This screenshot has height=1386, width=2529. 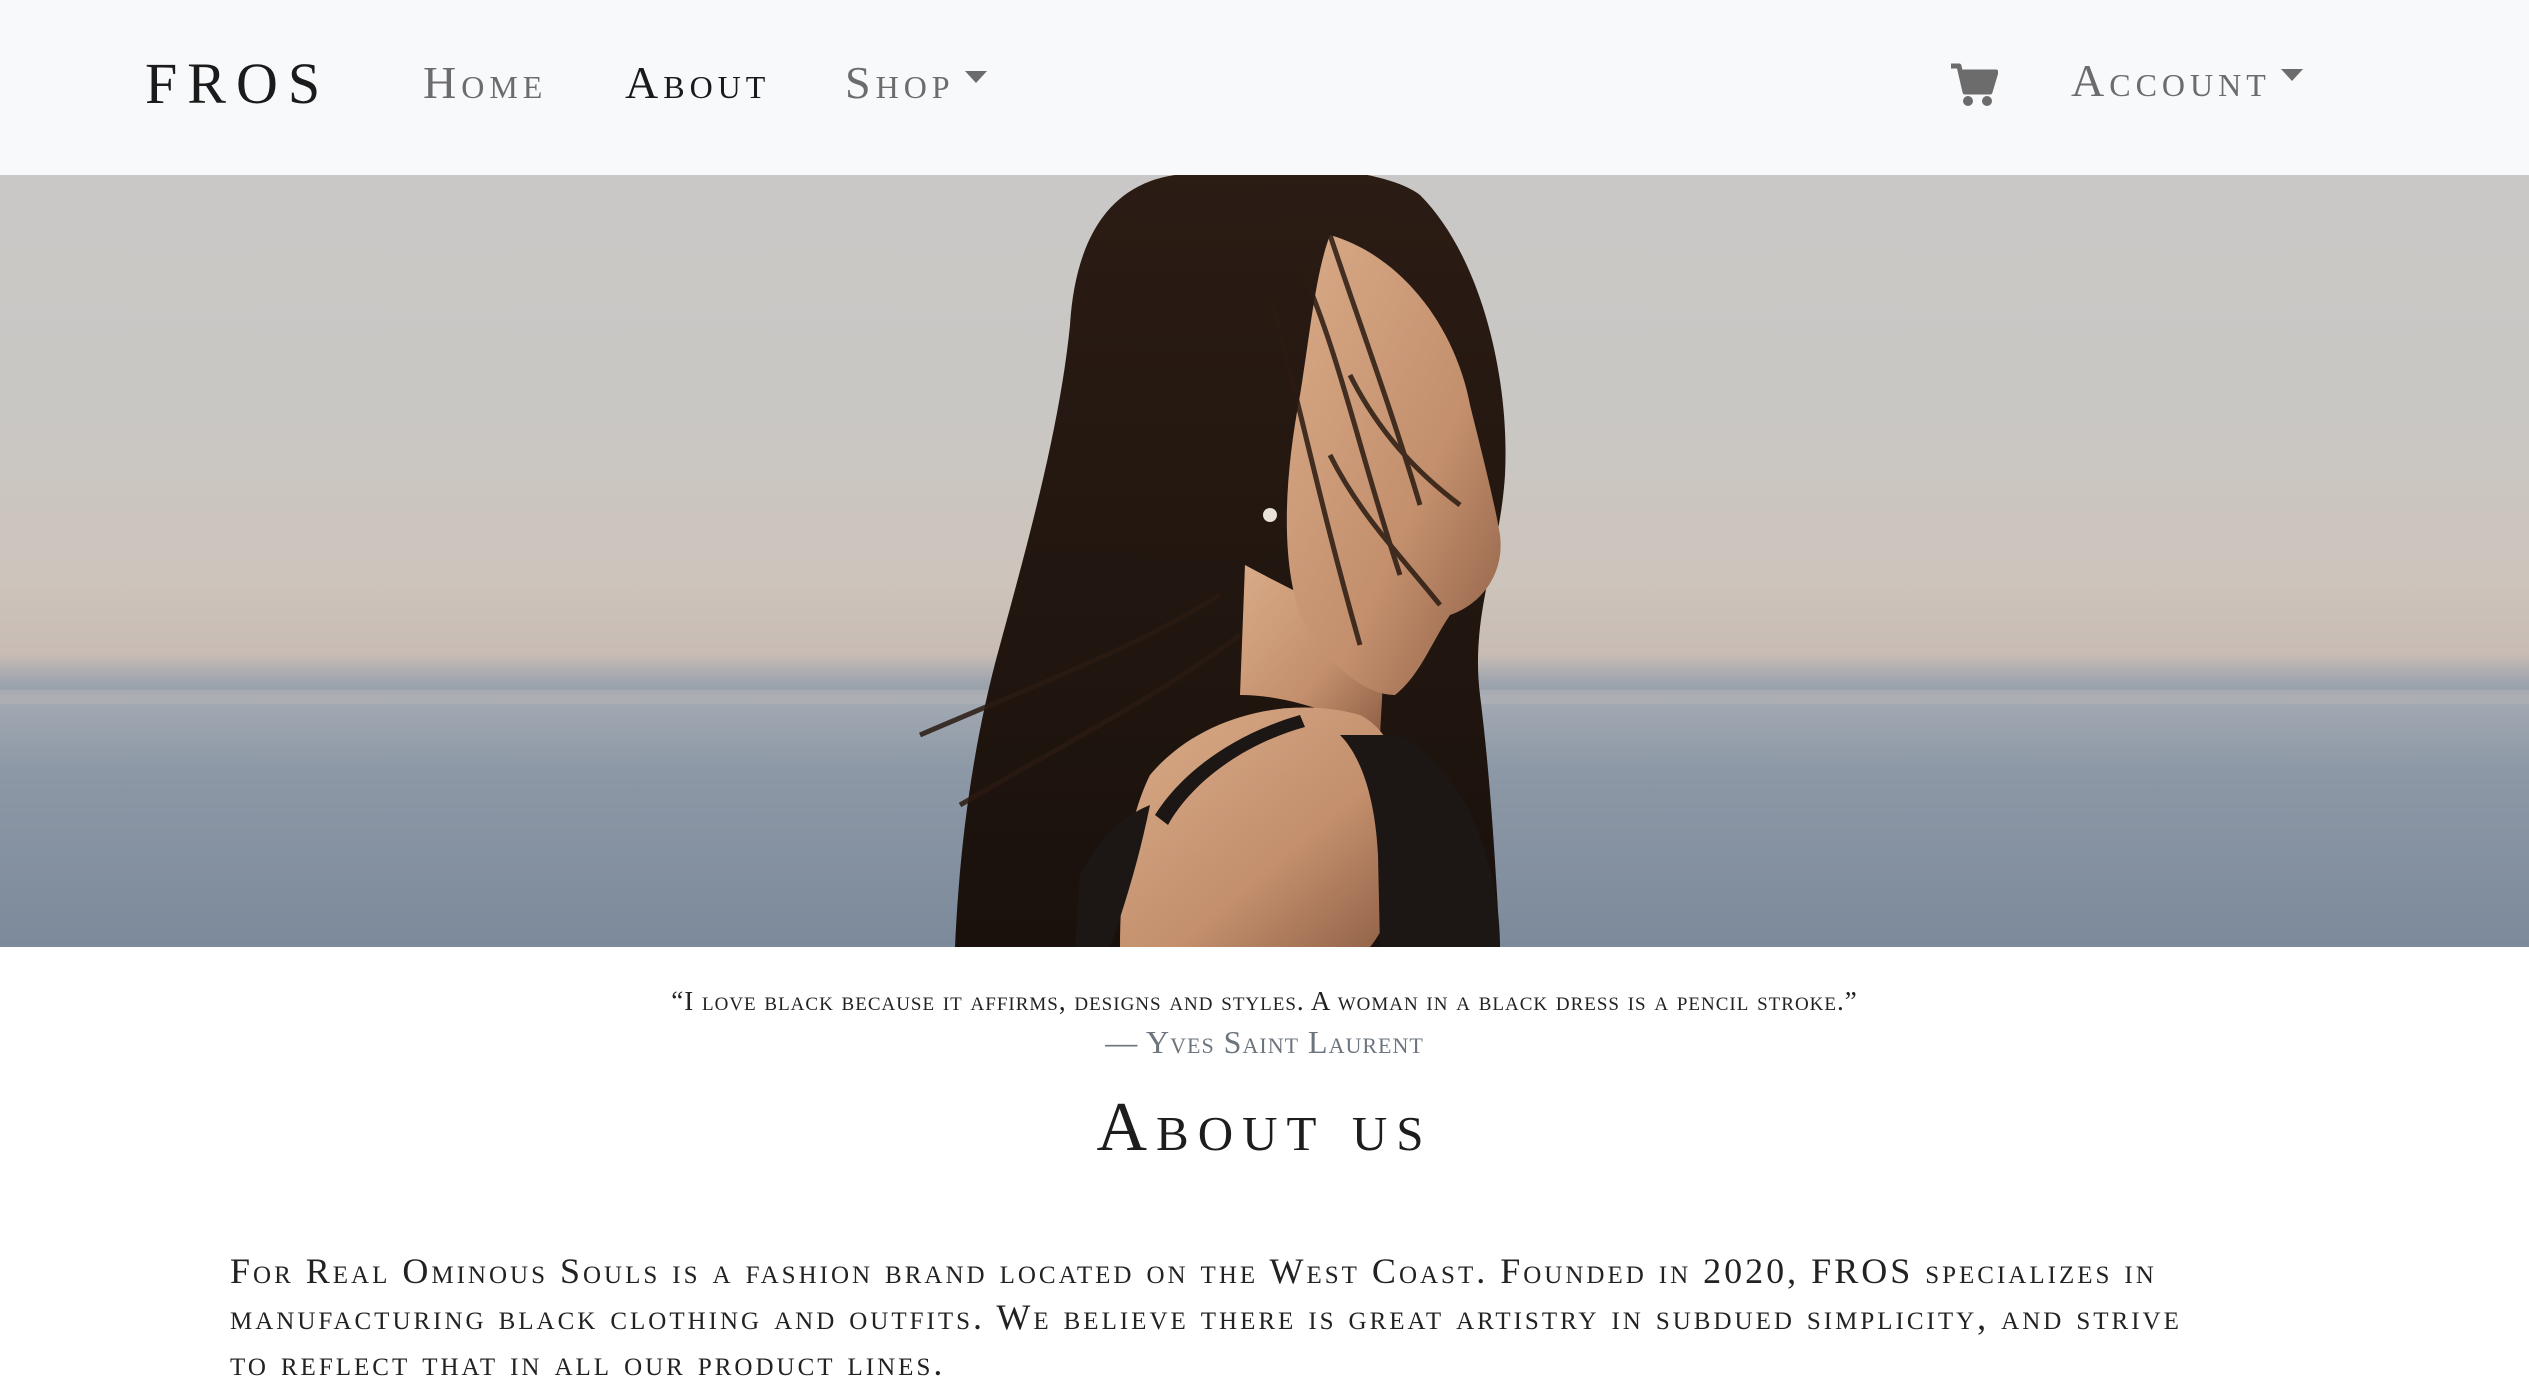 What do you see at coordinates (2171, 80) in the screenshot?
I see `nav-account-label: Account` at bounding box center [2171, 80].